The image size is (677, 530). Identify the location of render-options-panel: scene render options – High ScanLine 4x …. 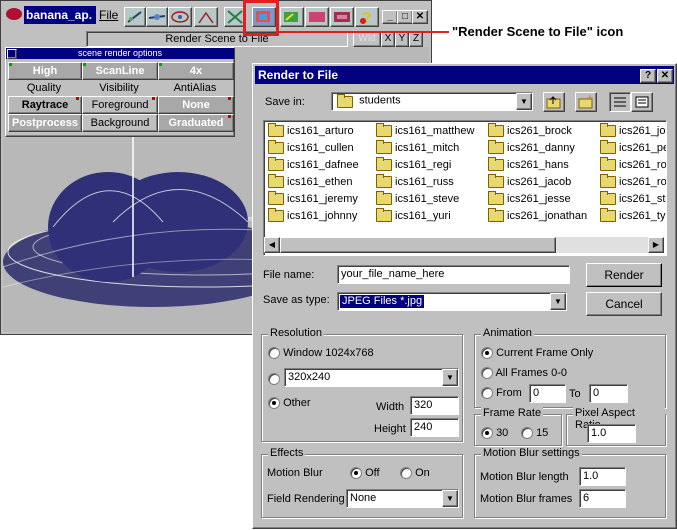
(120, 92).